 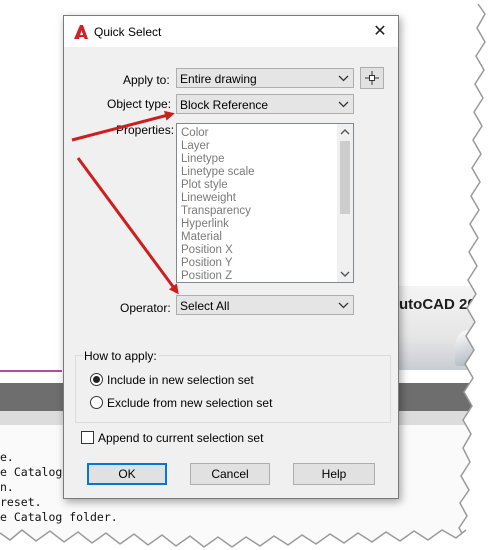 I want to click on drawing-border-line, so click(x=31, y=371).